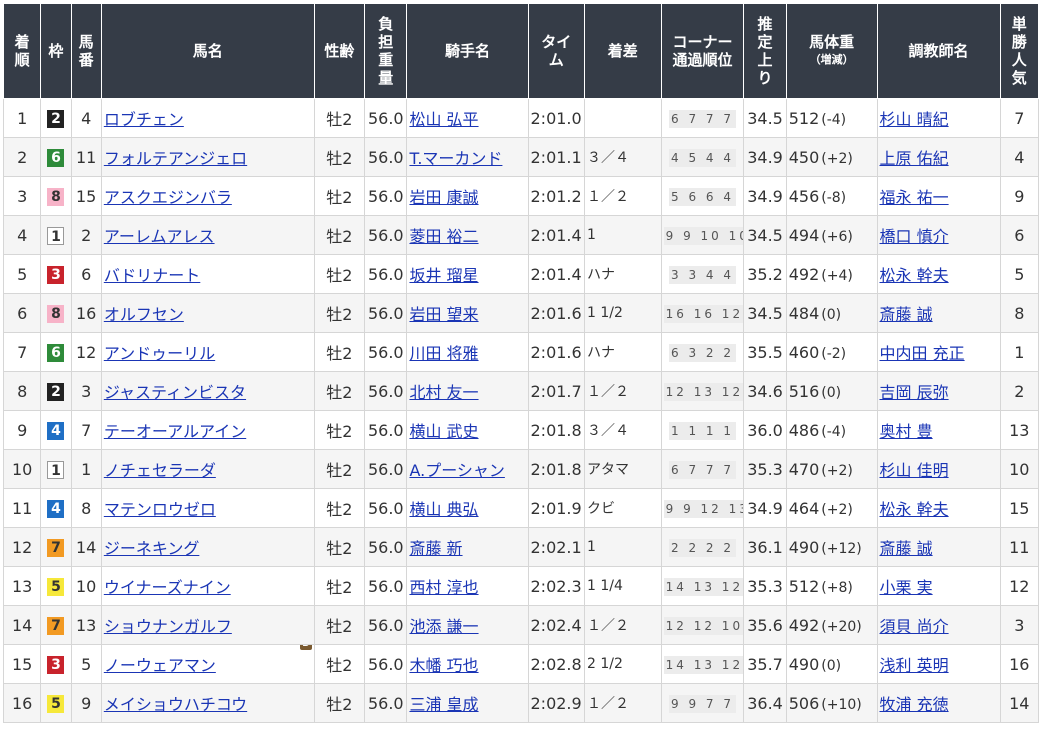  Describe the element at coordinates (443, 431) in the screenshot. I see `jockey-name-link: 横山 武史` at that location.